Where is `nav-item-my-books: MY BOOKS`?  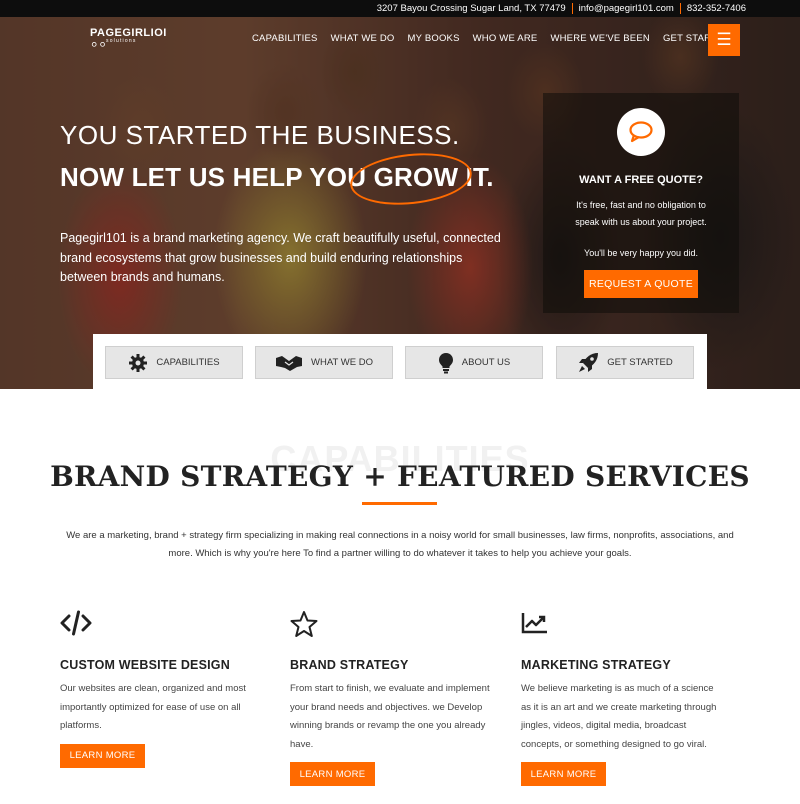
nav-item-my-books: MY BOOKS is located at coordinates (434, 38).